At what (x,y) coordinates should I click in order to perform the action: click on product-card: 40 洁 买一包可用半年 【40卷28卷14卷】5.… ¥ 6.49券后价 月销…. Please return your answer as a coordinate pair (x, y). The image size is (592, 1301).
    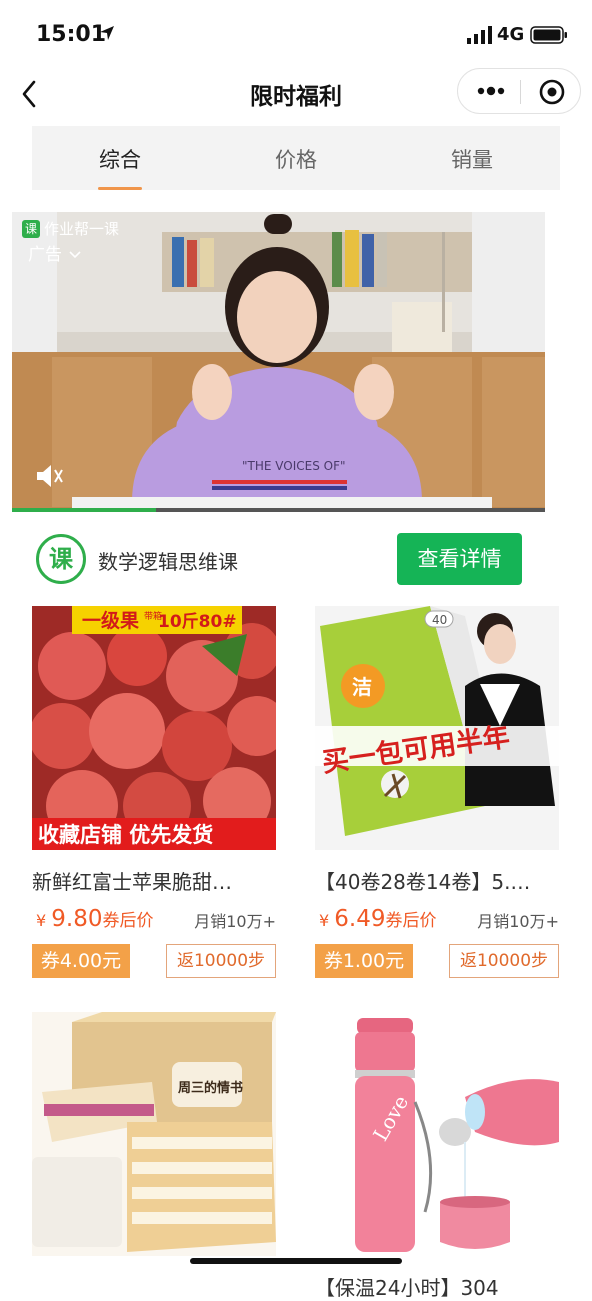
    Looking at the image, I should click on (437, 792).